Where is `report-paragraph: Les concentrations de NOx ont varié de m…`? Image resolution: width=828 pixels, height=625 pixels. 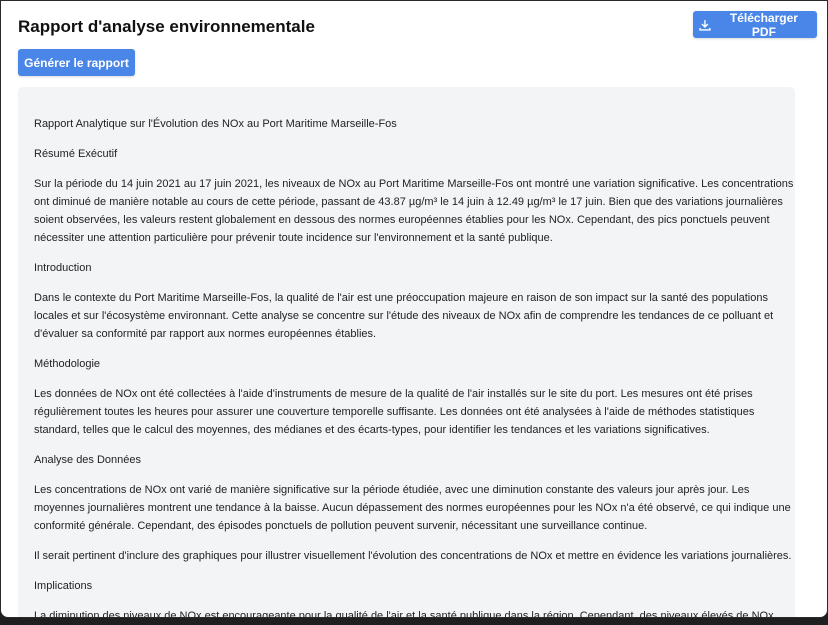
report-paragraph: Les concentrations de NOx ont varié de m… is located at coordinates (412, 508).